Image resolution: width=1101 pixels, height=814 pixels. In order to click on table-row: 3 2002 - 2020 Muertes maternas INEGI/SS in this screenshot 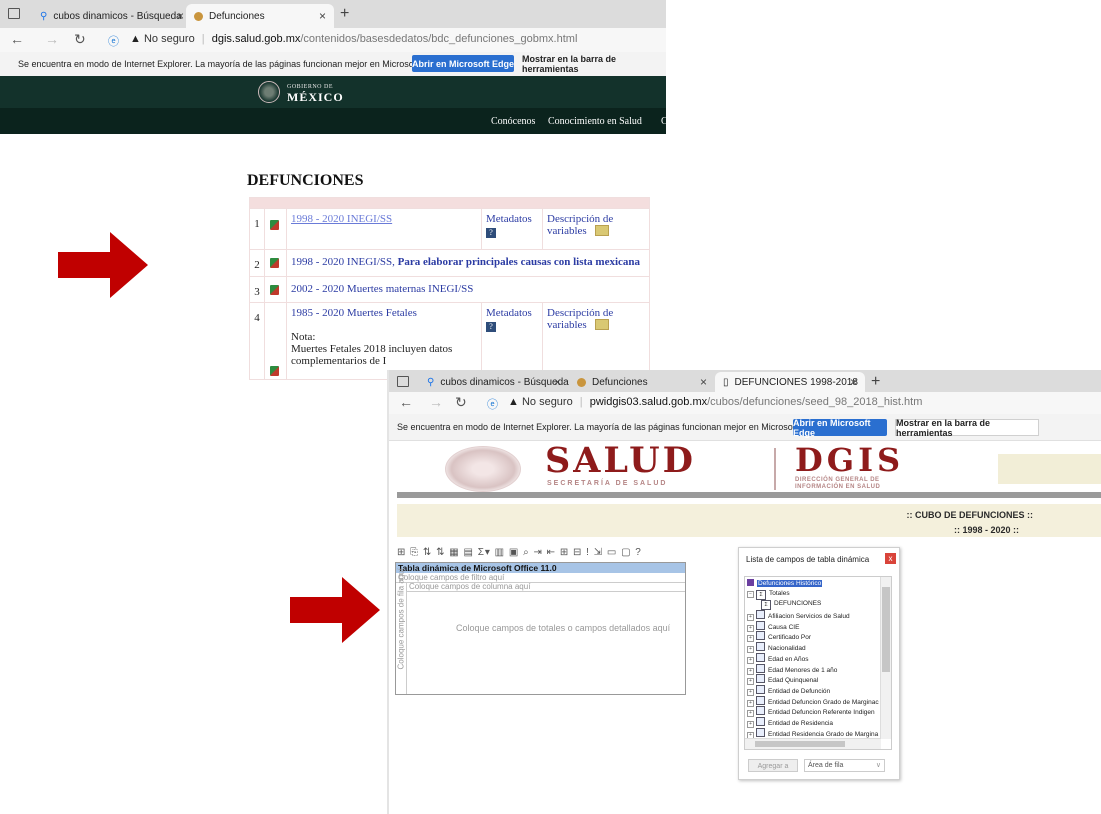, I will do `click(449, 289)`.